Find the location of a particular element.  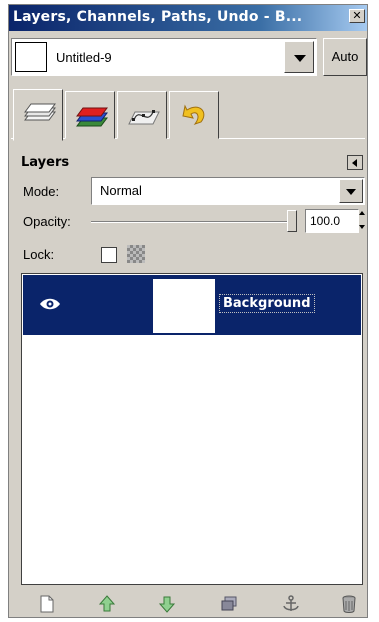

channels-tab-icon is located at coordinates (92, 117).